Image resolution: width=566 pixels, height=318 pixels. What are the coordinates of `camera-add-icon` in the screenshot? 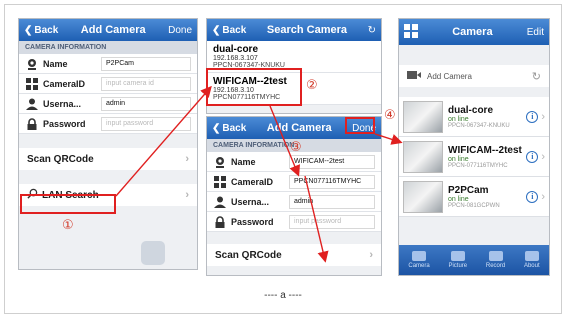 It's located at (414, 76).